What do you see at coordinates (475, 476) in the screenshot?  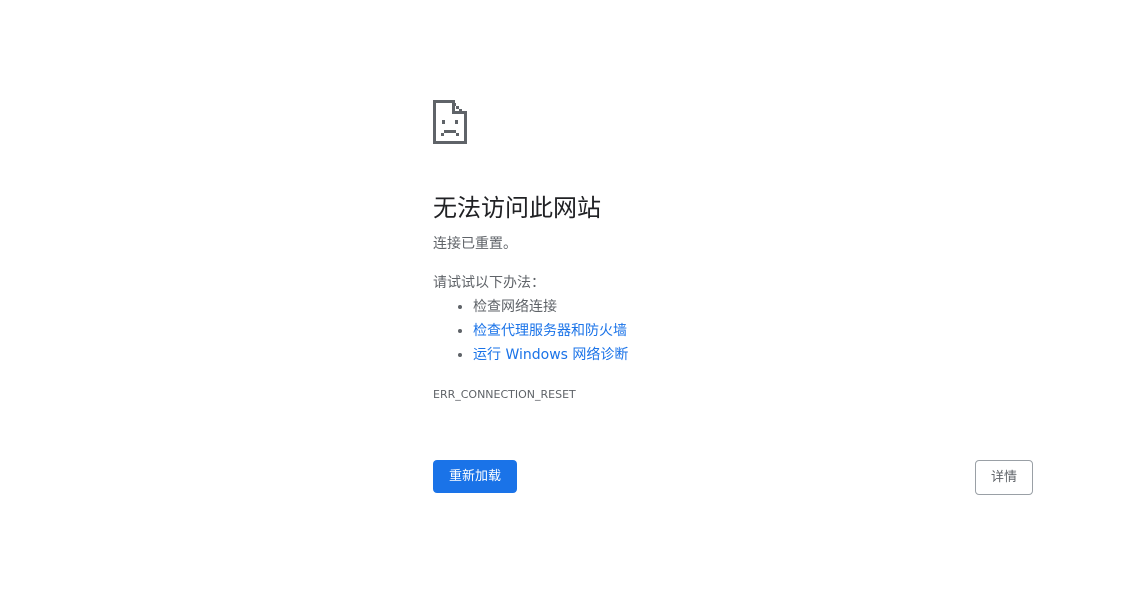 I see `reload-button: 重新加载` at bounding box center [475, 476].